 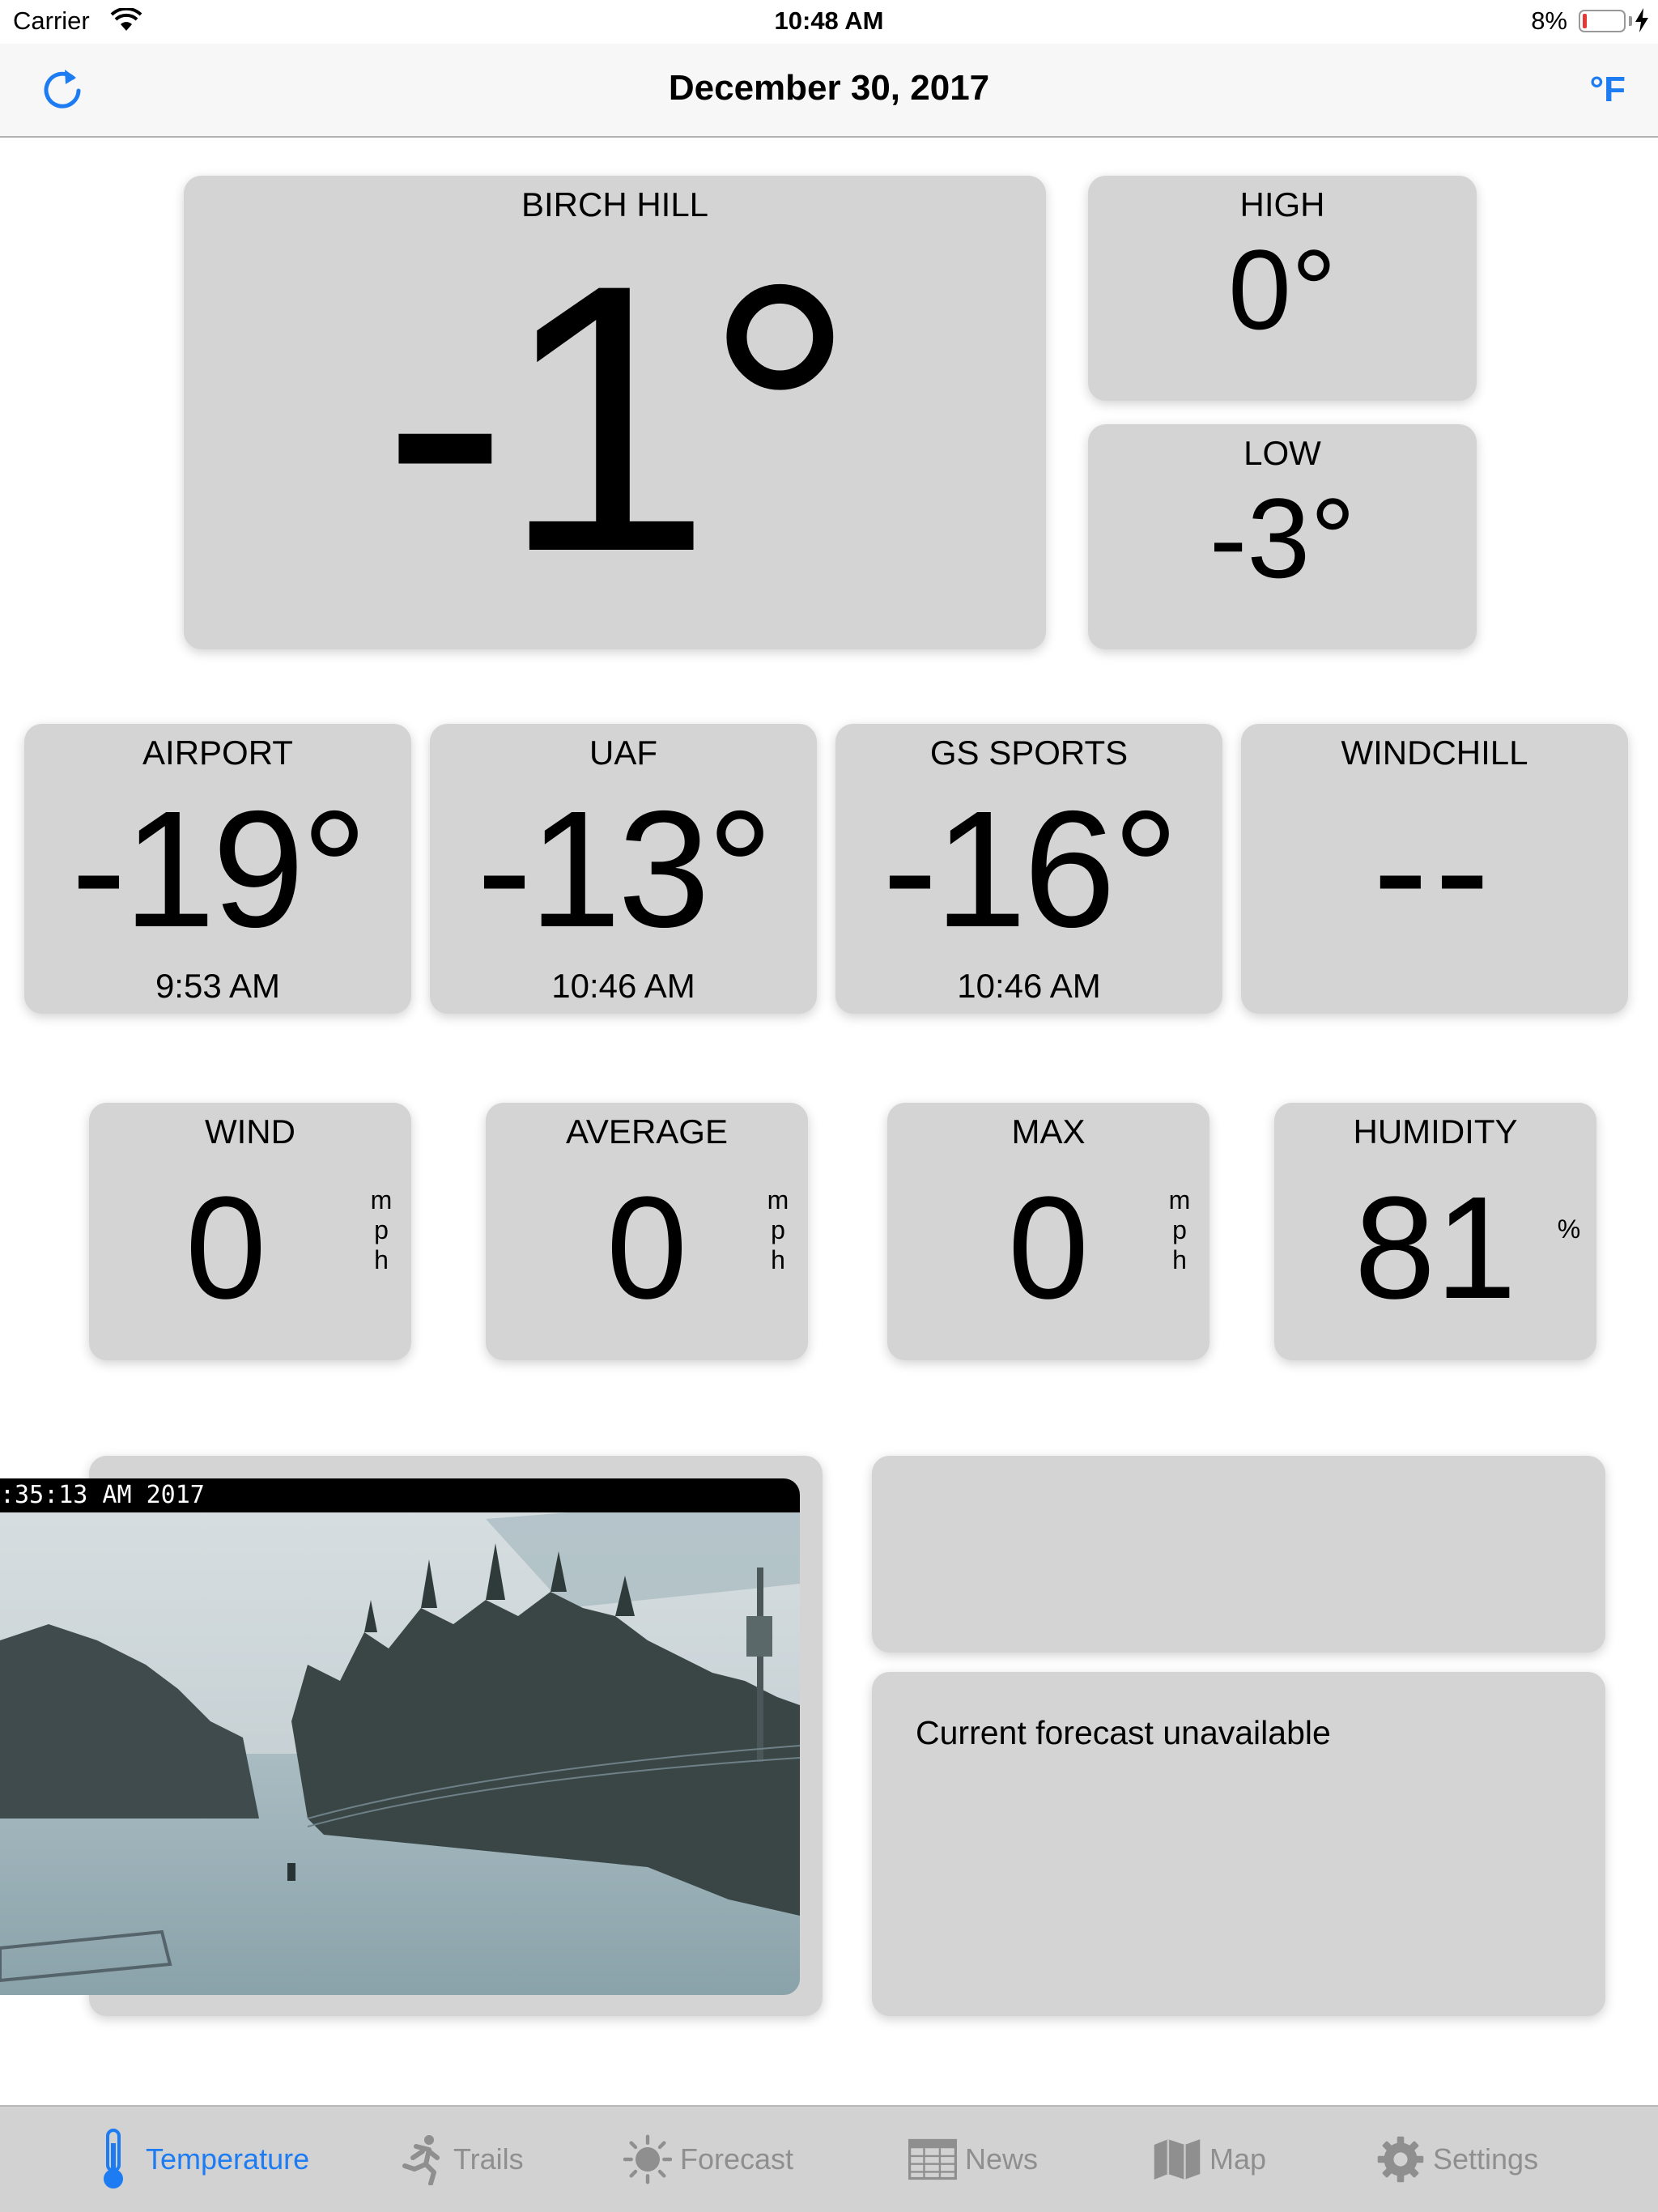 What do you see at coordinates (1179, 1230) in the screenshot?
I see `max-unit: mph` at bounding box center [1179, 1230].